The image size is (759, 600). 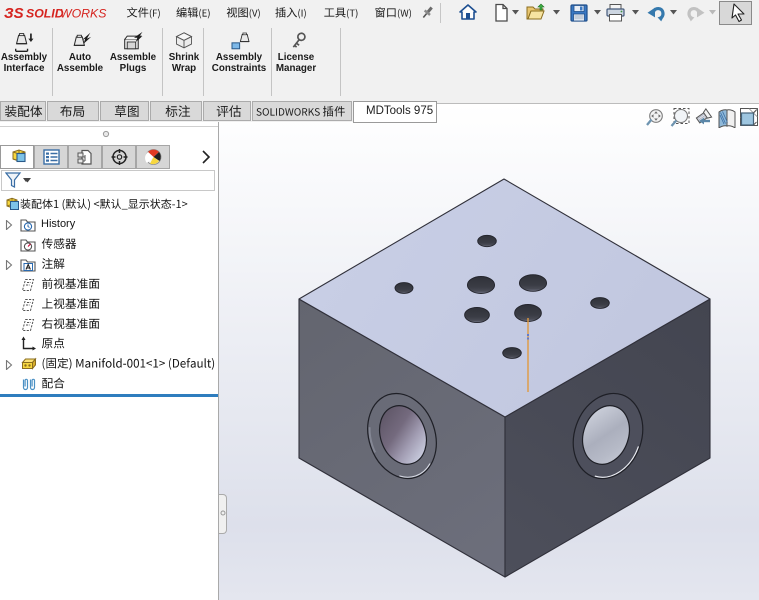 I want to click on svg-text: SOLID, so click(x=45, y=14).